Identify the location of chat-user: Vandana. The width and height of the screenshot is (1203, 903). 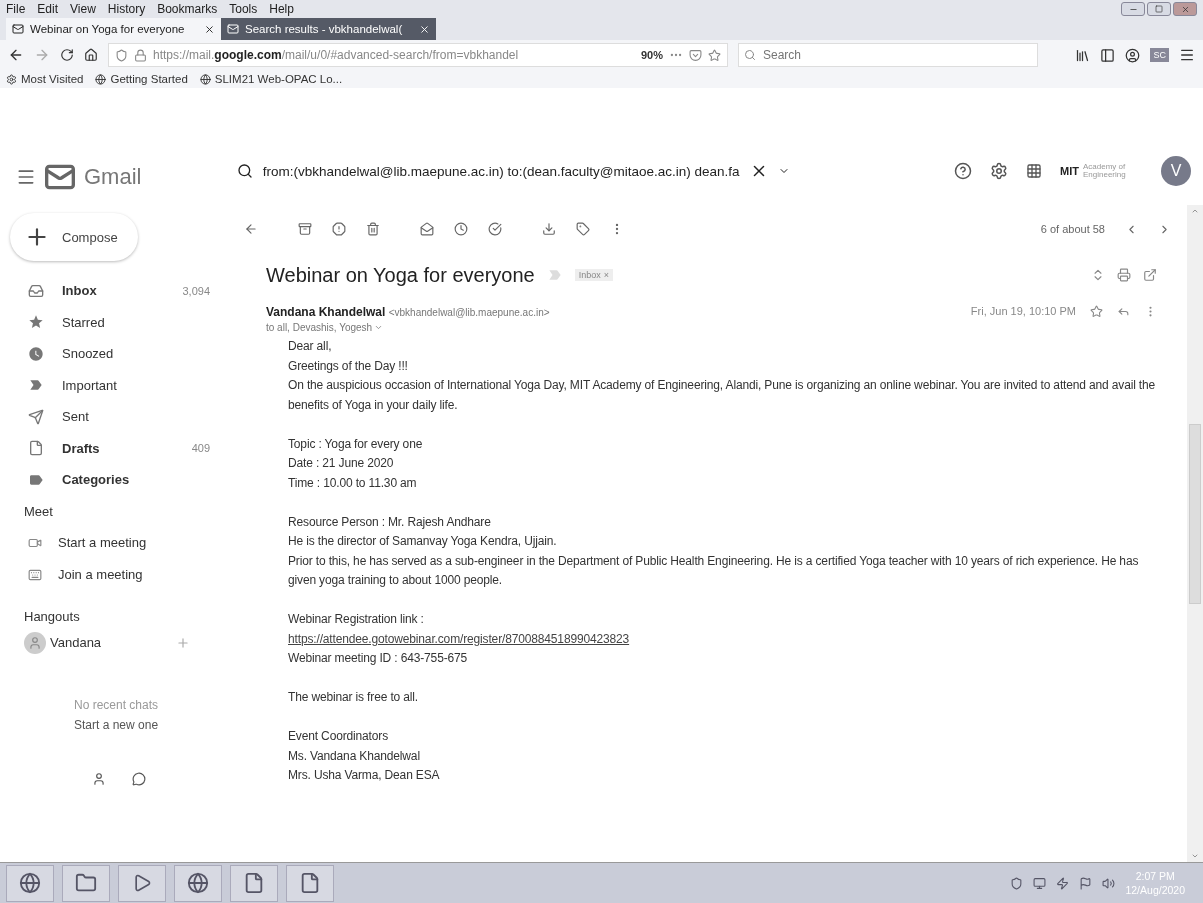
(120, 642).